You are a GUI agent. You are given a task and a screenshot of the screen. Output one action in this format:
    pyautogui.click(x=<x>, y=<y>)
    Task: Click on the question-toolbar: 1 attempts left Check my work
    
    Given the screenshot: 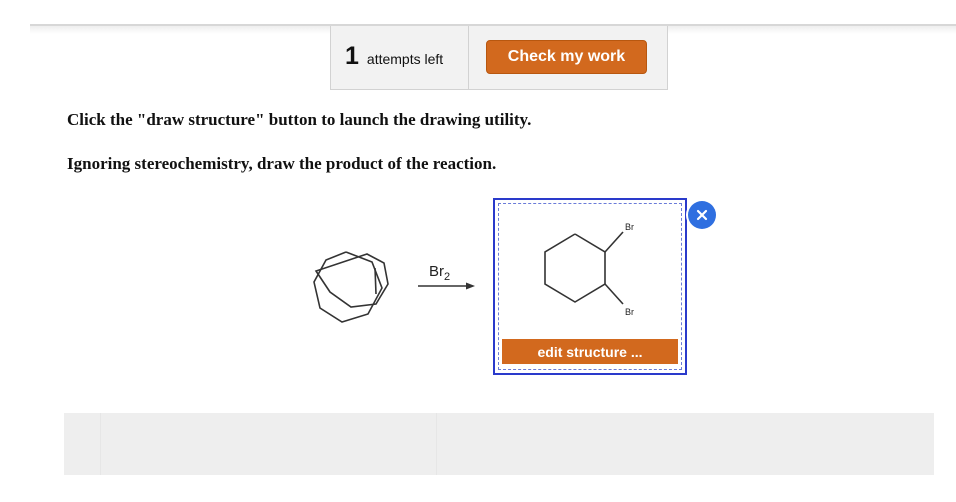 What is the action you would take?
    pyautogui.click(x=499, y=58)
    